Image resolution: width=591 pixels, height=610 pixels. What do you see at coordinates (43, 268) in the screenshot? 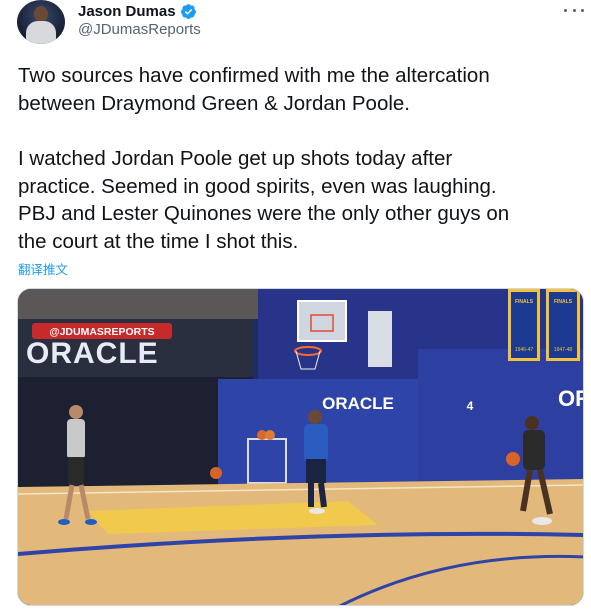
I see `translate-tweet-link: 翻译推文` at bounding box center [43, 268].